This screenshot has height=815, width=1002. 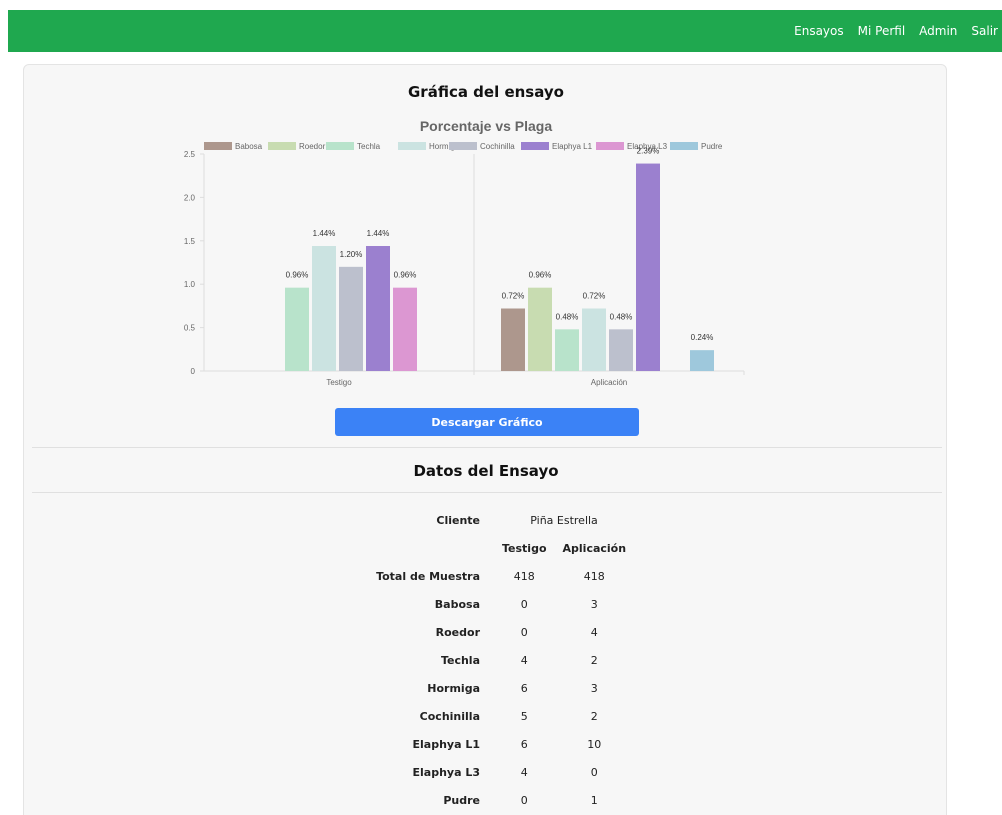 I want to click on table-row: Roedor 0 4, so click(x=499, y=632).